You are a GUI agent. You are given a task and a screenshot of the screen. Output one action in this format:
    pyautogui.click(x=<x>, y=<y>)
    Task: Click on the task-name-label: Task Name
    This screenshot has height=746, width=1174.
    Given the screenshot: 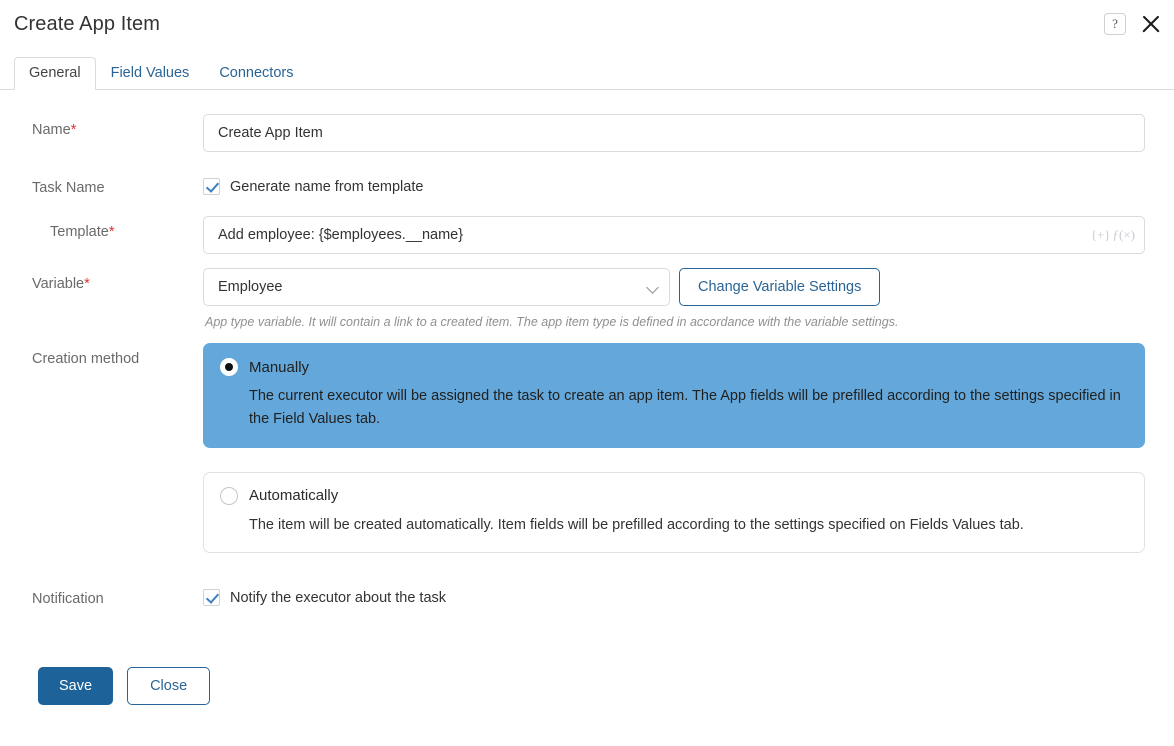 What is the action you would take?
    pyautogui.click(x=68, y=188)
    